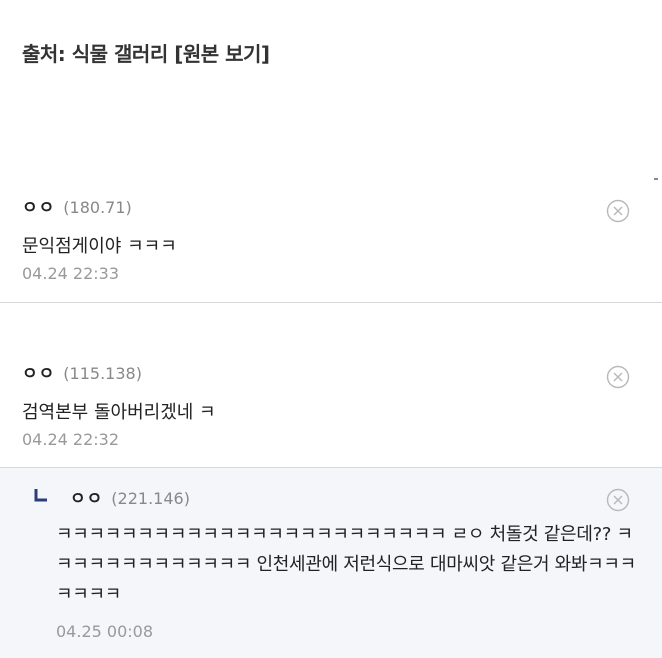 The height and width of the screenshot is (658, 662). Describe the element at coordinates (47, 54) in the screenshot. I see `source-prefix: 출처:` at that location.